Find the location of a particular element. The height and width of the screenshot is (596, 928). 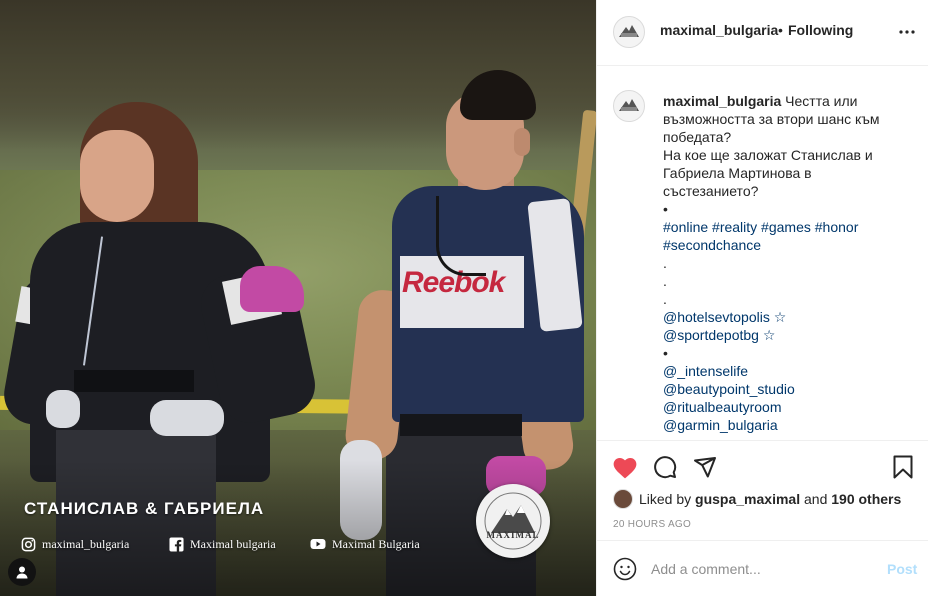

share-button is located at coordinates (705, 467).